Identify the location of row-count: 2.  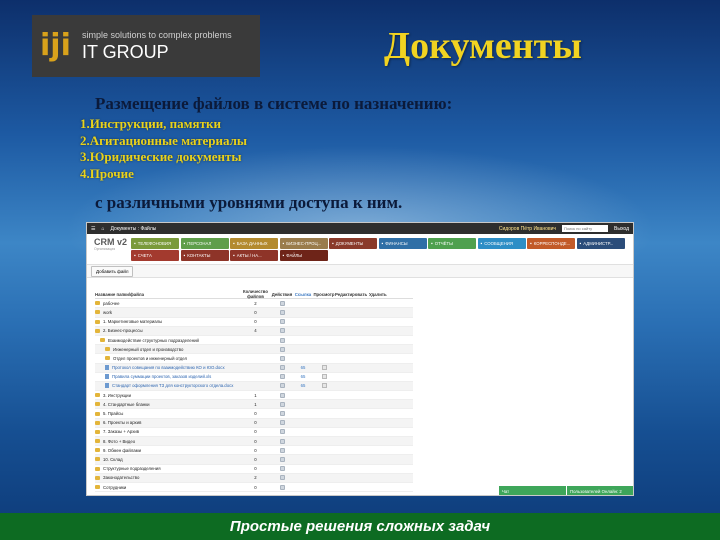
(255, 478).